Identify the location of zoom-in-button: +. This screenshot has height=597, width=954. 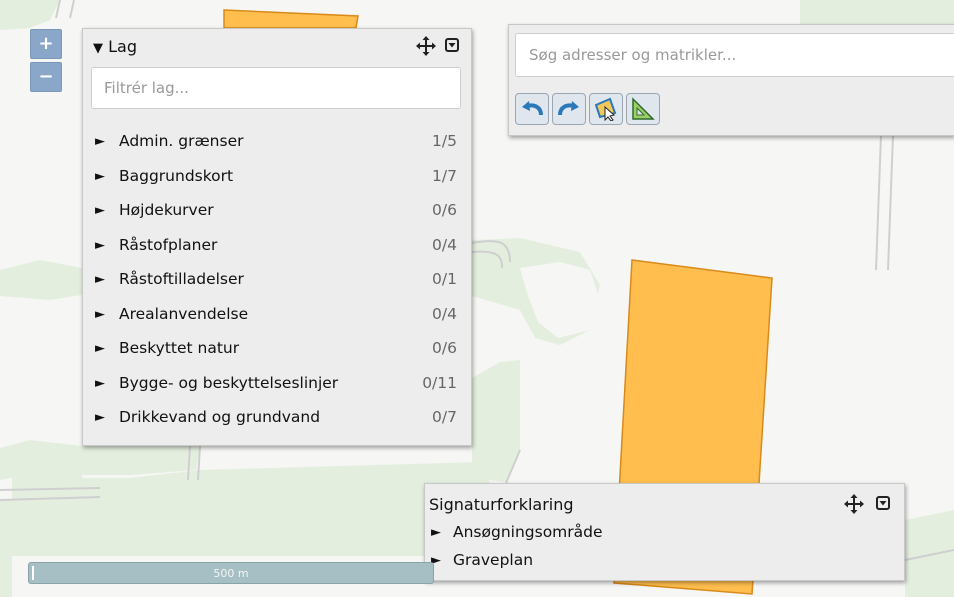
(46, 44).